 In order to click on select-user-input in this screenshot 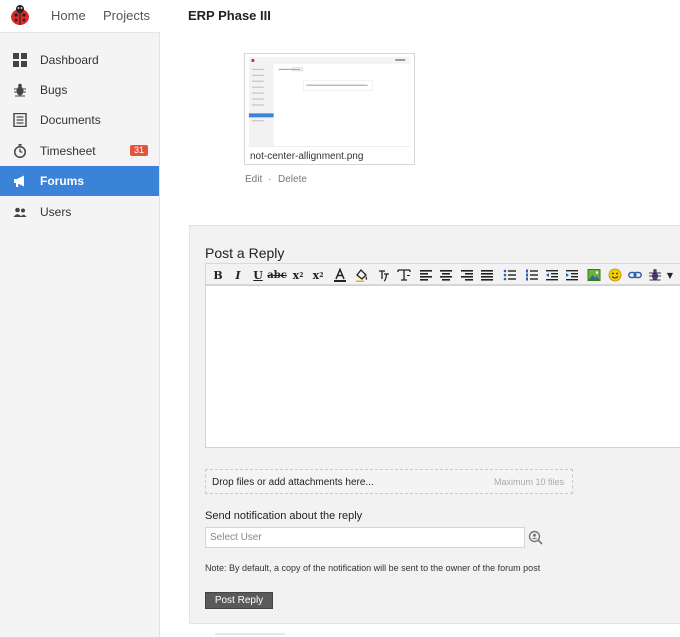, I will do `click(365, 537)`.